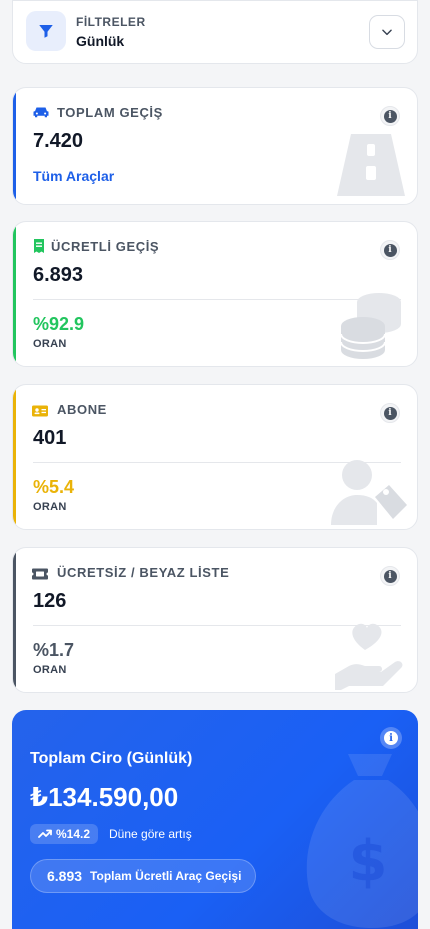 The image size is (430, 929). I want to click on coins-icon, so click(370, 326).